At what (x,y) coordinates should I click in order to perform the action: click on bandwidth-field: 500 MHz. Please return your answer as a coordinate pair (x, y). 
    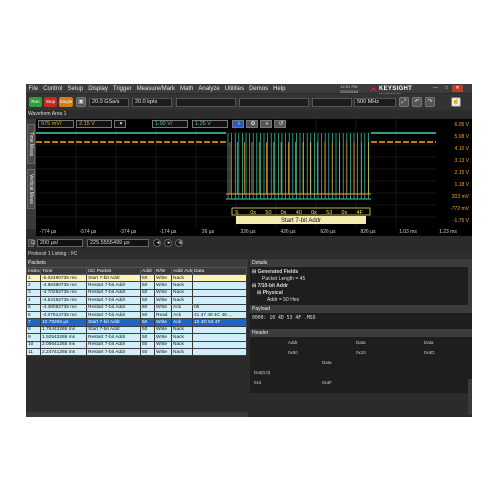
    Looking at the image, I should click on (375, 102).